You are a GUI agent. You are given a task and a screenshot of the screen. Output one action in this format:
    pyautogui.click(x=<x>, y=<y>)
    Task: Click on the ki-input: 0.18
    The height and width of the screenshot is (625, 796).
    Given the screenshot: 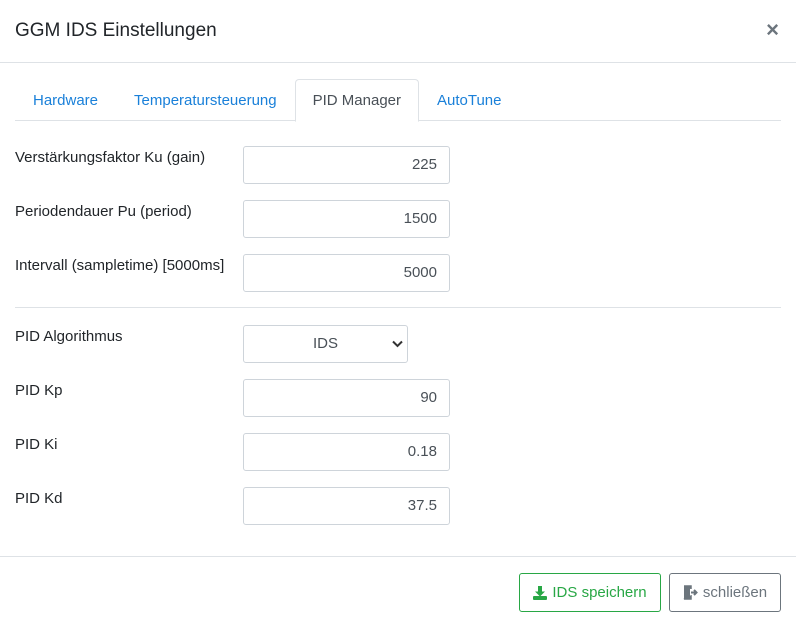 What is the action you would take?
    pyautogui.click(x=346, y=452)
    